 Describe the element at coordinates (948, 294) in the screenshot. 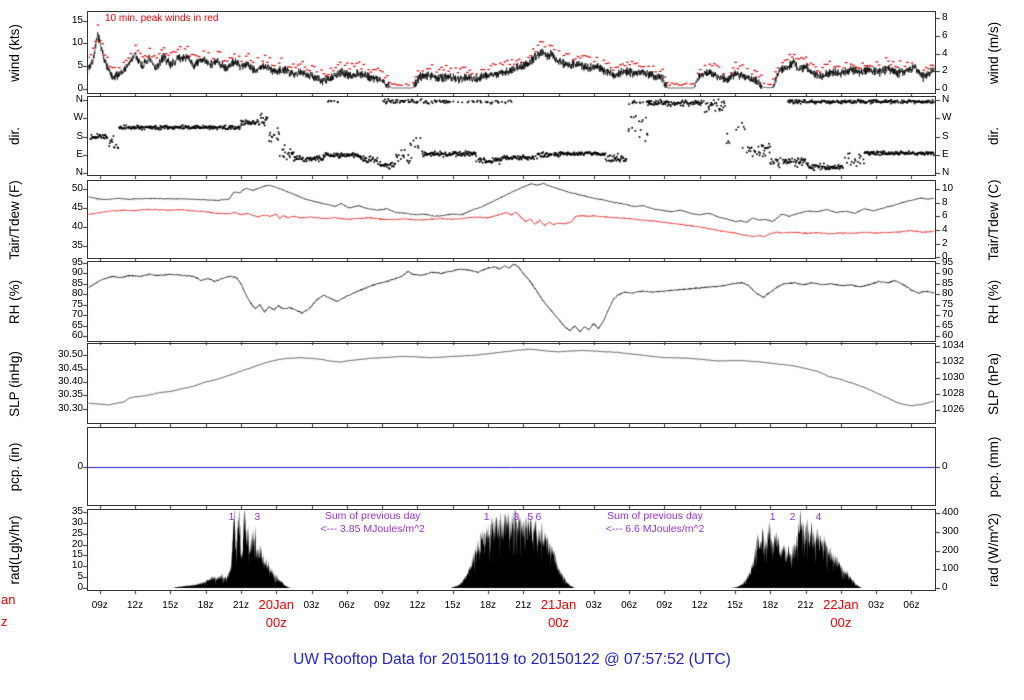

I see `y-tick-label-right: 80` at that location.